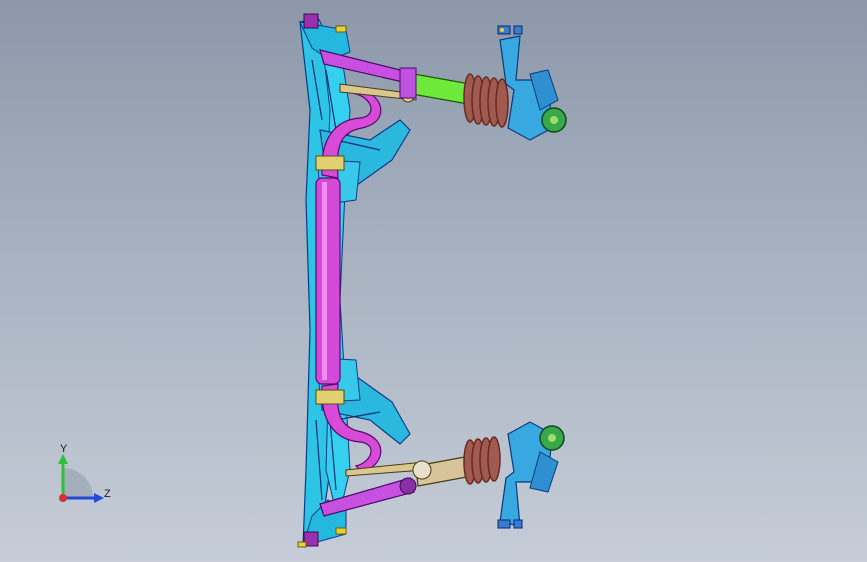  Describe the element at coordinates (422, 470) in the screenshot. I see `damper-eye-bottom` at that location.